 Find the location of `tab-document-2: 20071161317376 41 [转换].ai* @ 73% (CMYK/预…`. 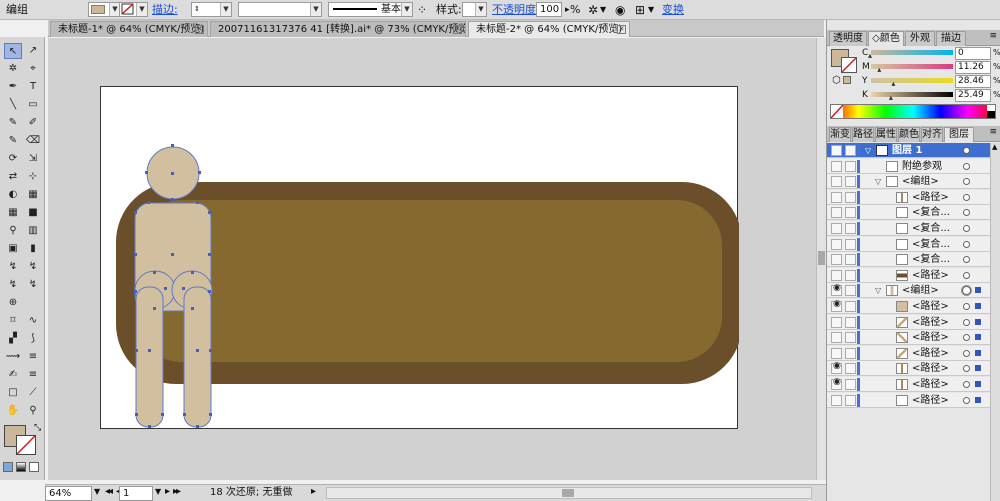

tab-document-2: 20071161317376 41 [转换].ai* @ 73% (CMYK/预… is located at coordinates (338, 29).